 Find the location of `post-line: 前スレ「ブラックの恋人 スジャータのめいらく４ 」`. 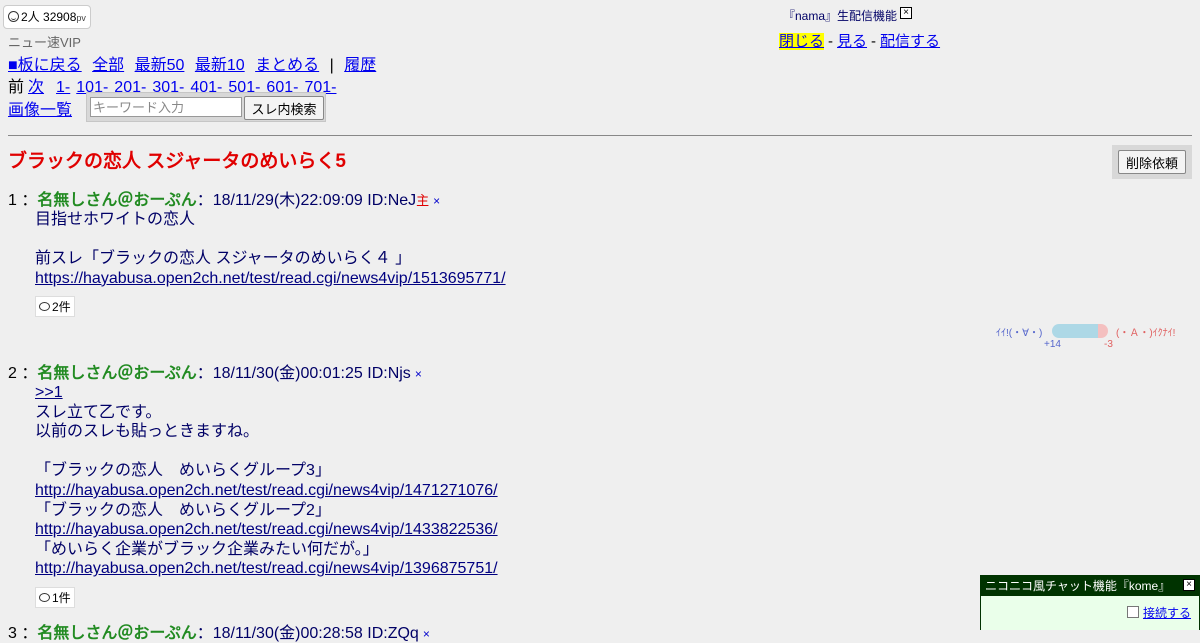

post-line: 前スレ「ブラックの恋人 スジャータのめいらく４ 」 is located at coordinates (223, 259).